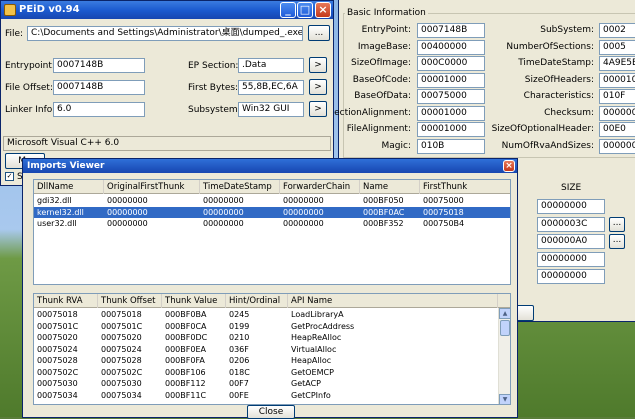  What do you see at coordinates (617, 80) in the screenshot?
I see `pe-field-value: 0000100` at bounding box center [617, 80].